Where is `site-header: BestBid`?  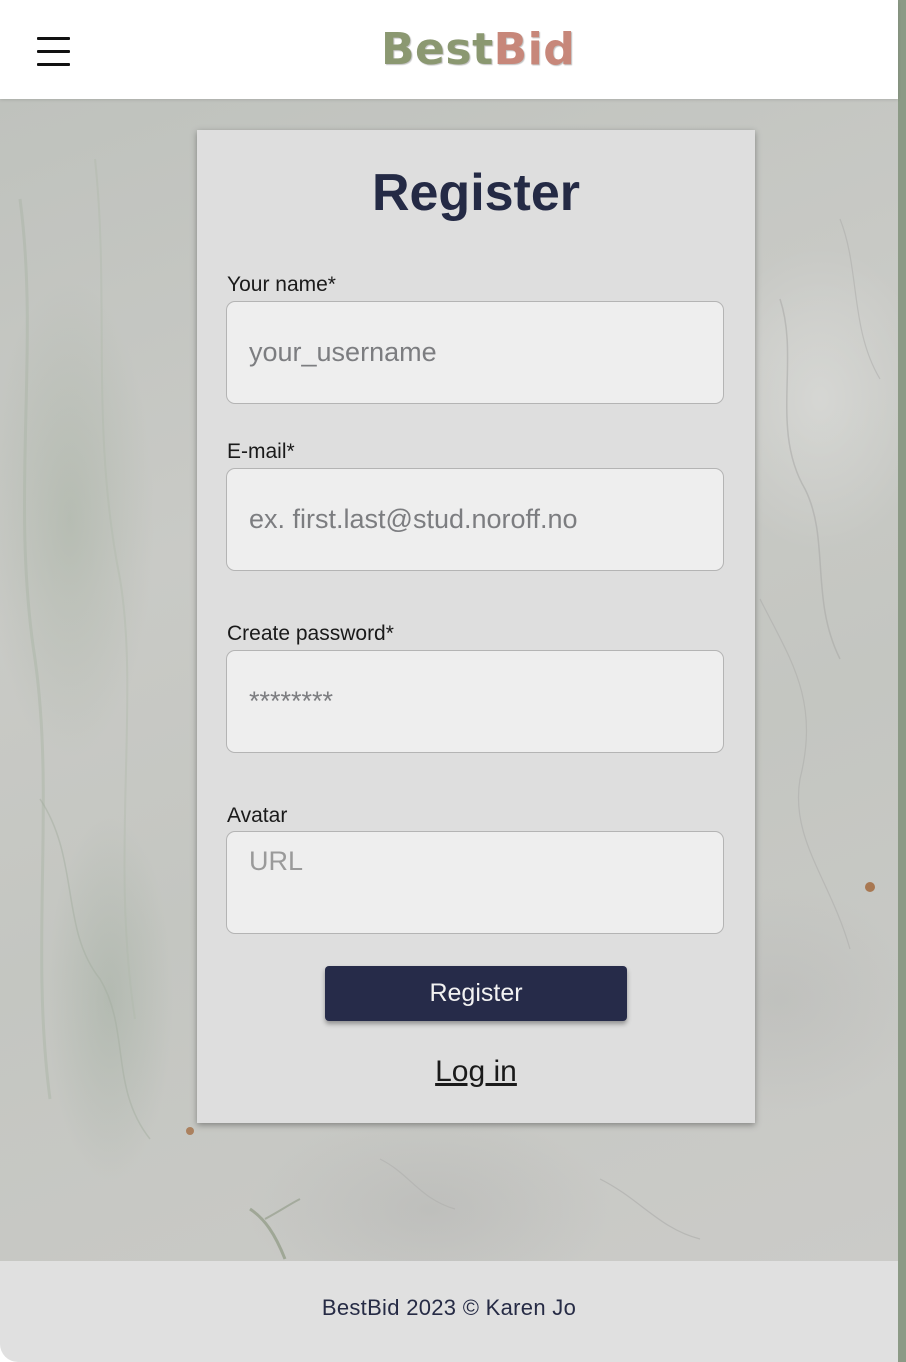 site-header: BestBid is located at coordinates (449, 49).